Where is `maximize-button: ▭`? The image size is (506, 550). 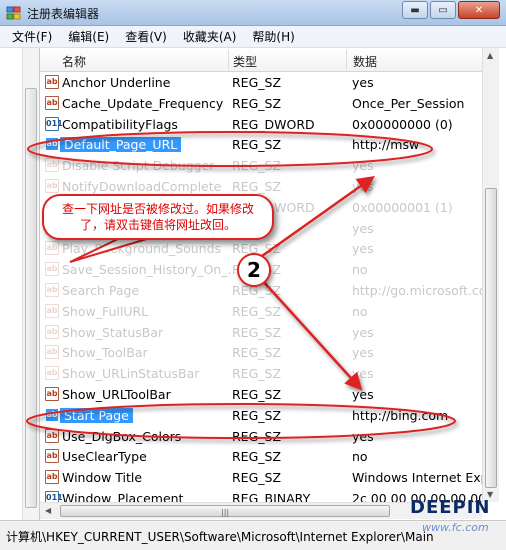 maximize-button: ▭ is located at coordinates (443, 10).